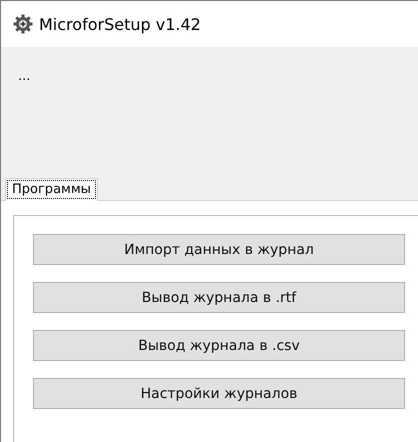 The image size is (418, 442). Describe the element at coordinates (120, 24) in the screenshot. I see `window-title: MicroforSetup v1.42` at that location.